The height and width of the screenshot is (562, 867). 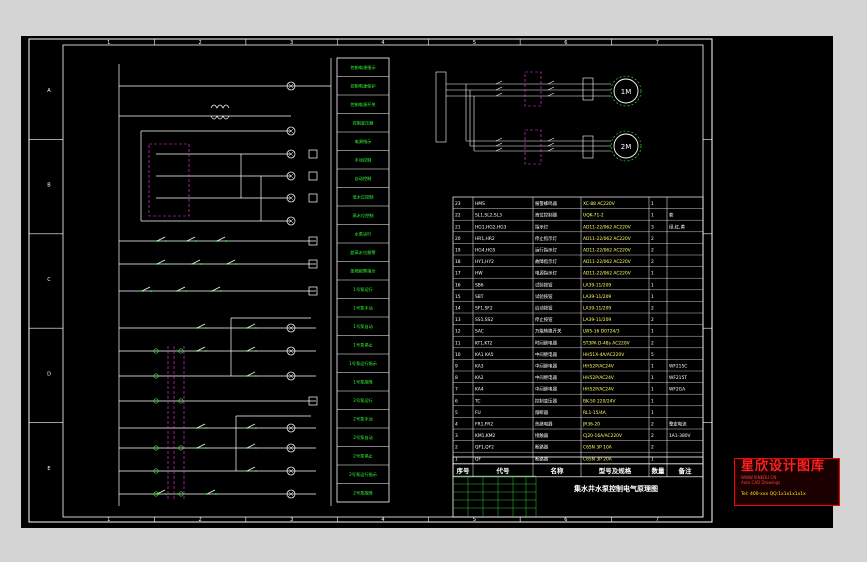 What do you see at coordinates (108, 520) in the screenshot?
I see `border-number-bottom: 1` at bounding box center [108, 520].